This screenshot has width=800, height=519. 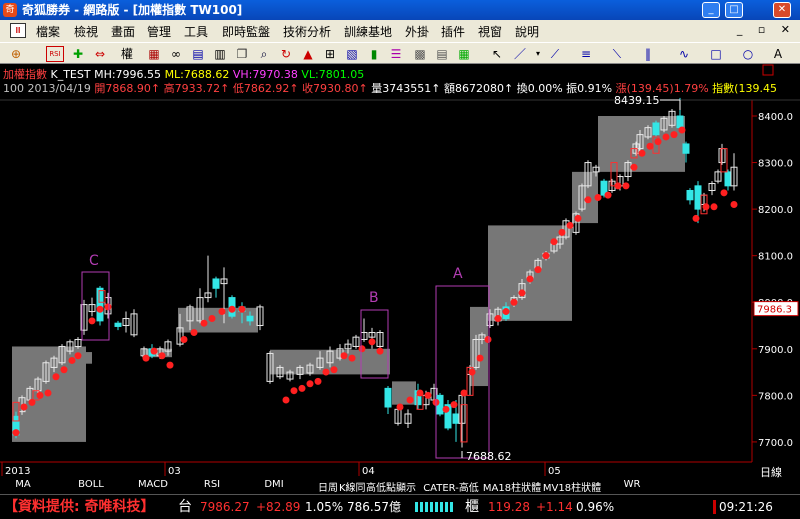 What do you see at coordinates (100, 54) in the screenshot?
I see `arrow-lr-icon: ⇔` at bounding box center [100, 54].